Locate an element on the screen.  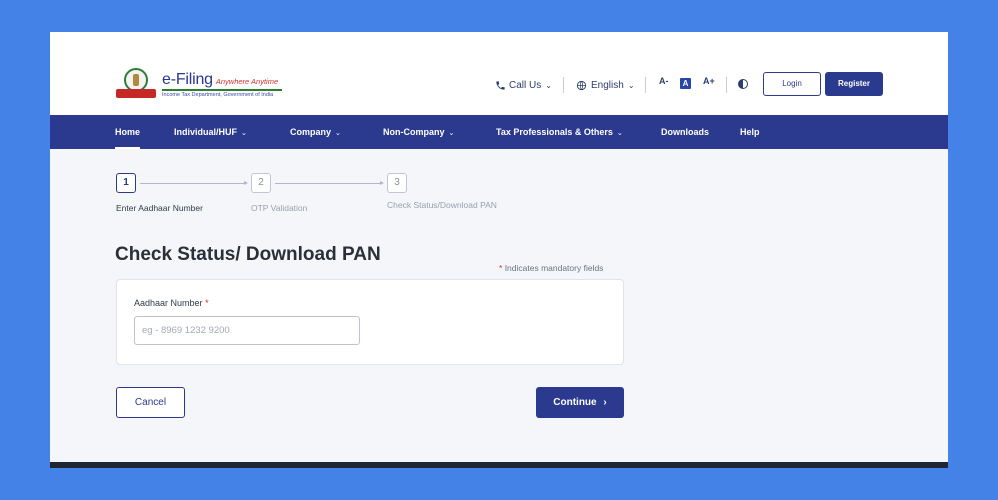
aadhaar-number-input is located at coordinates (247, 330).